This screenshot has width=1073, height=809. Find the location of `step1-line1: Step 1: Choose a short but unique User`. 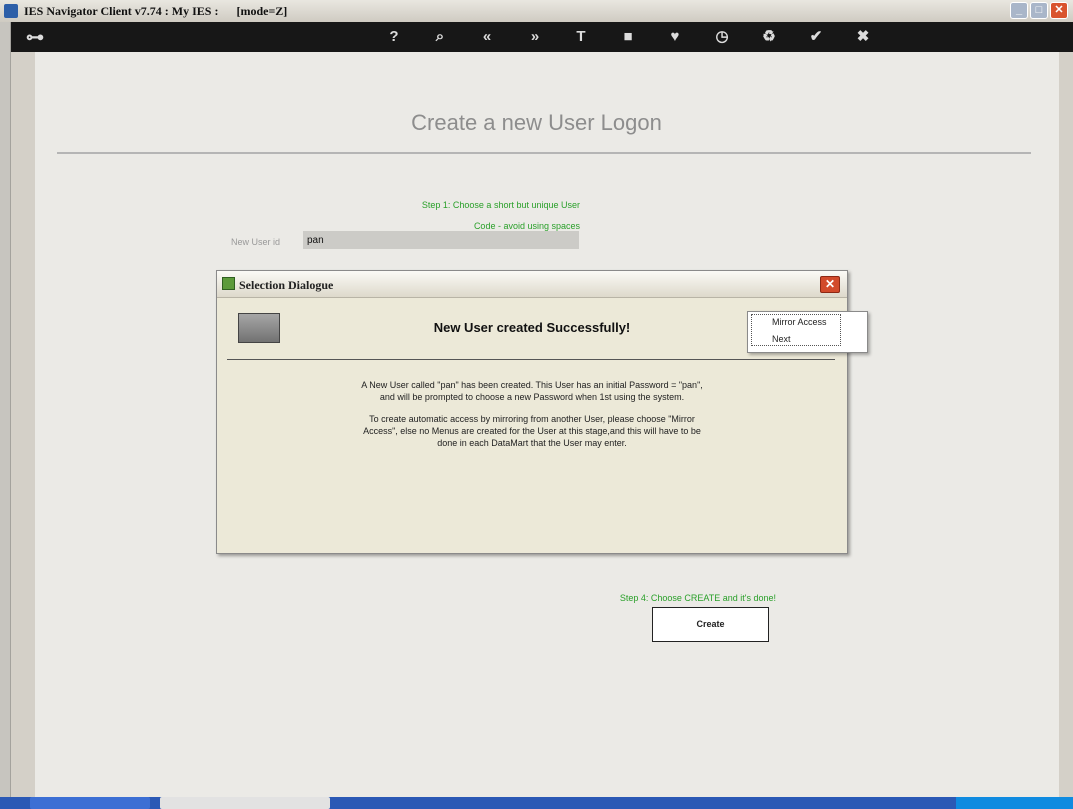

step1-line1: Step 1: Choose a short but unique User is located at coordinates (500, 205).